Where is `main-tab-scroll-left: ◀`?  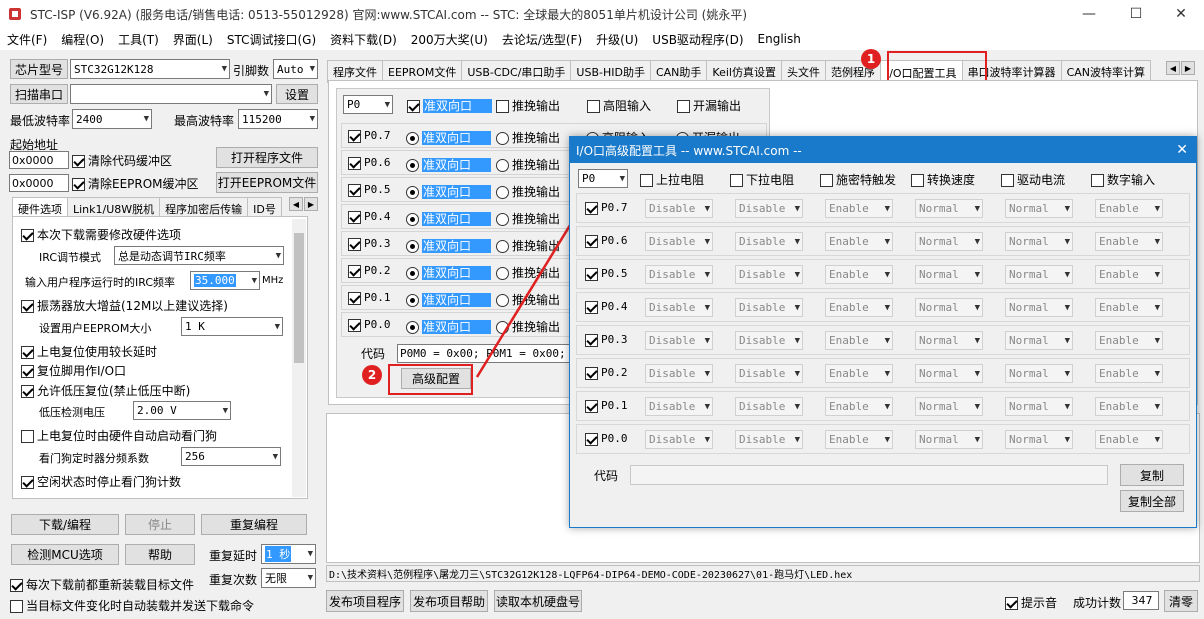
main-tab-scroll-left: ◀ is located at coordinates (1173, 68).